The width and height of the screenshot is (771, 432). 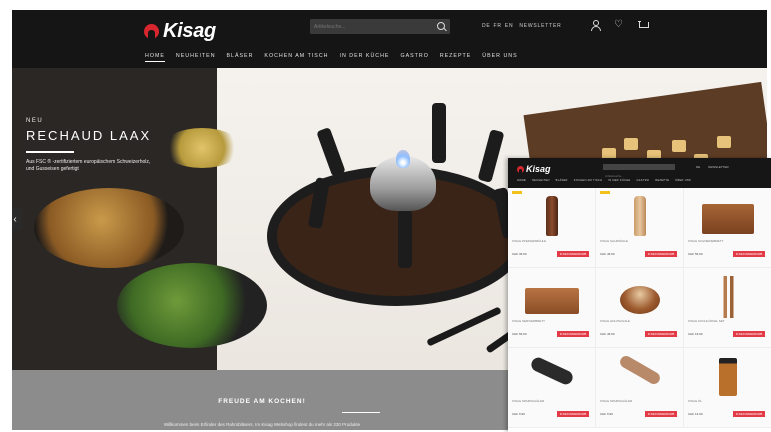 What do you see at coordinates (619, 180) in the screenshot?
I see `shop-nav-in-der-kueche: IN DER KÜCHE` at bounding box center [619, 180].